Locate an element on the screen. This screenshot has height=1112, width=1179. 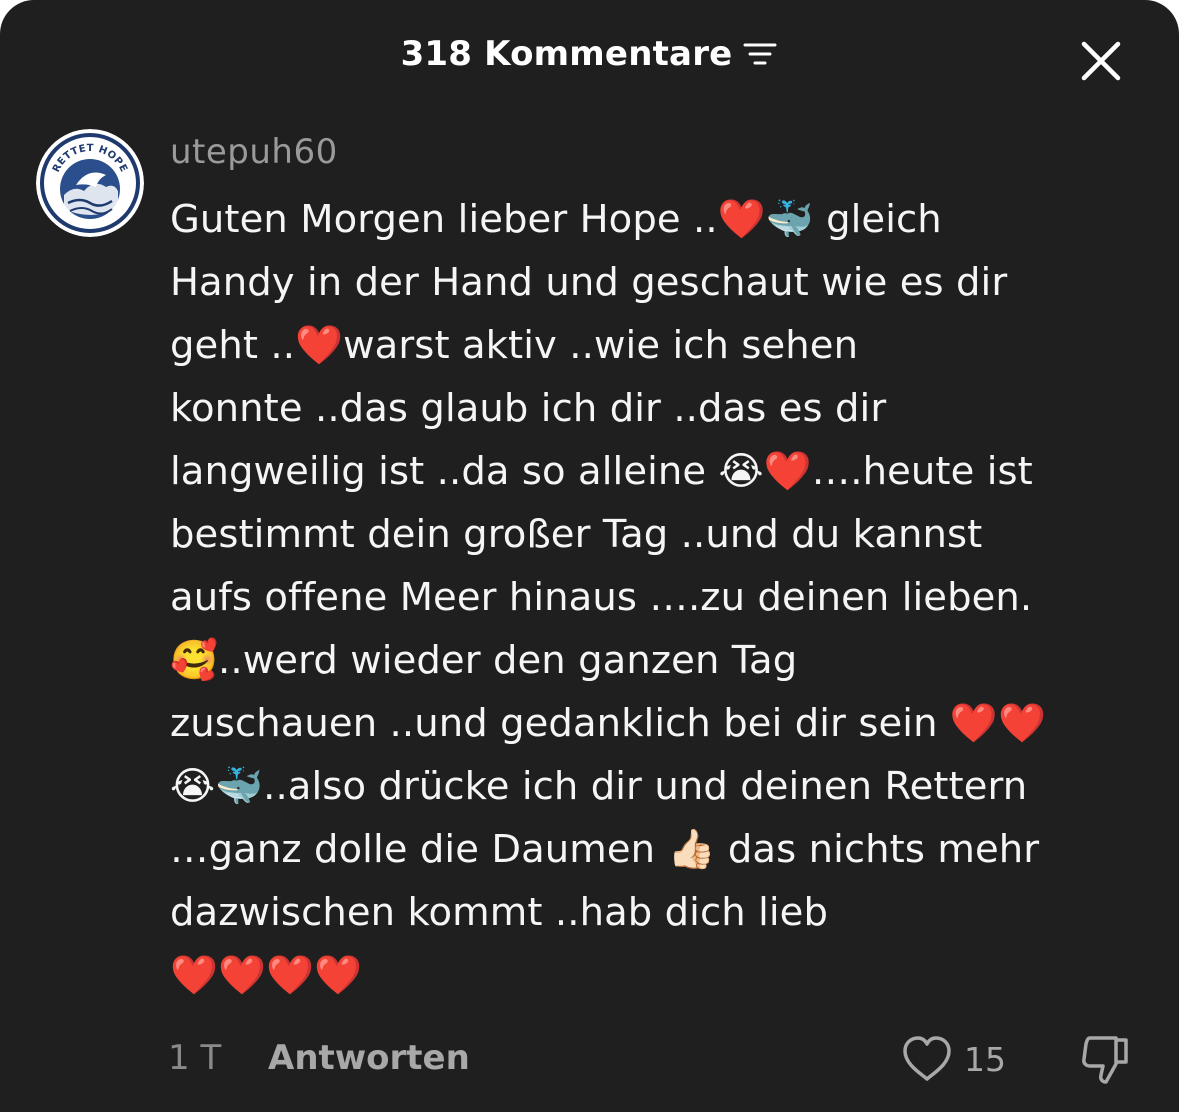
comment-username: utepuh60 is located at coordinates (254, 152).